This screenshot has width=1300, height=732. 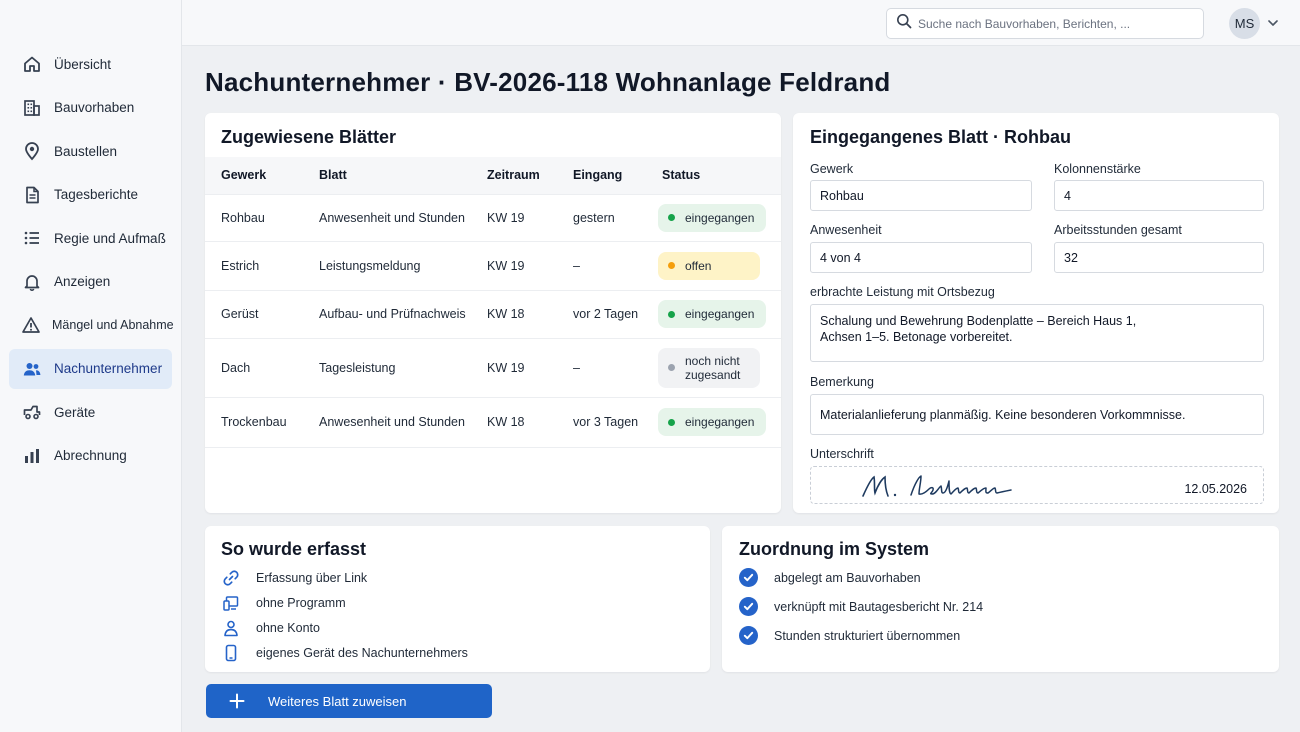 What do you see at coordinates (921, 257) in the screenshot?
I see `anwesenheit-field: 4 von 4` at bounding box center [921, 257].